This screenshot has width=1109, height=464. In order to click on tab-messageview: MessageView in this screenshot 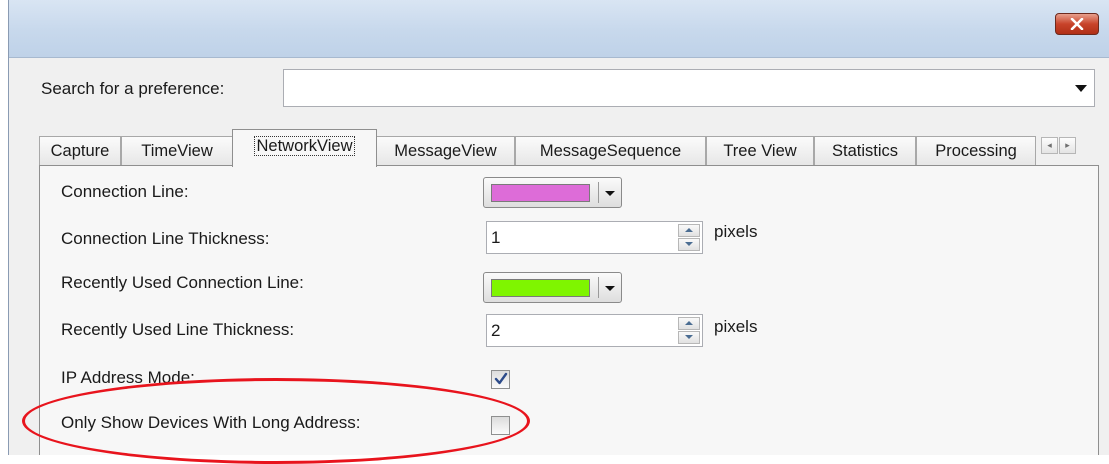, I will do `click(445, 151)`.